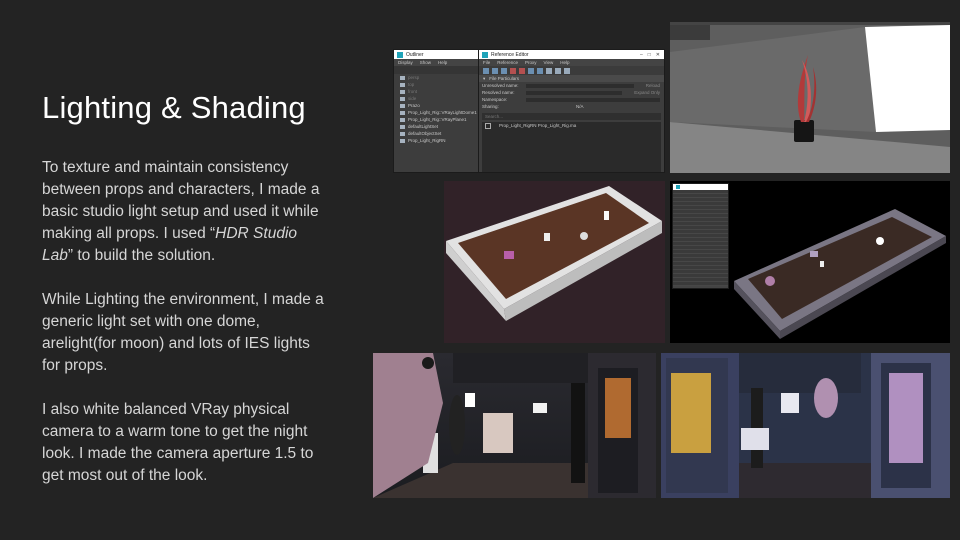  Describe the element at coordinates (436, 70) in the screenshot. I see `outliner-search-bar` at that location.